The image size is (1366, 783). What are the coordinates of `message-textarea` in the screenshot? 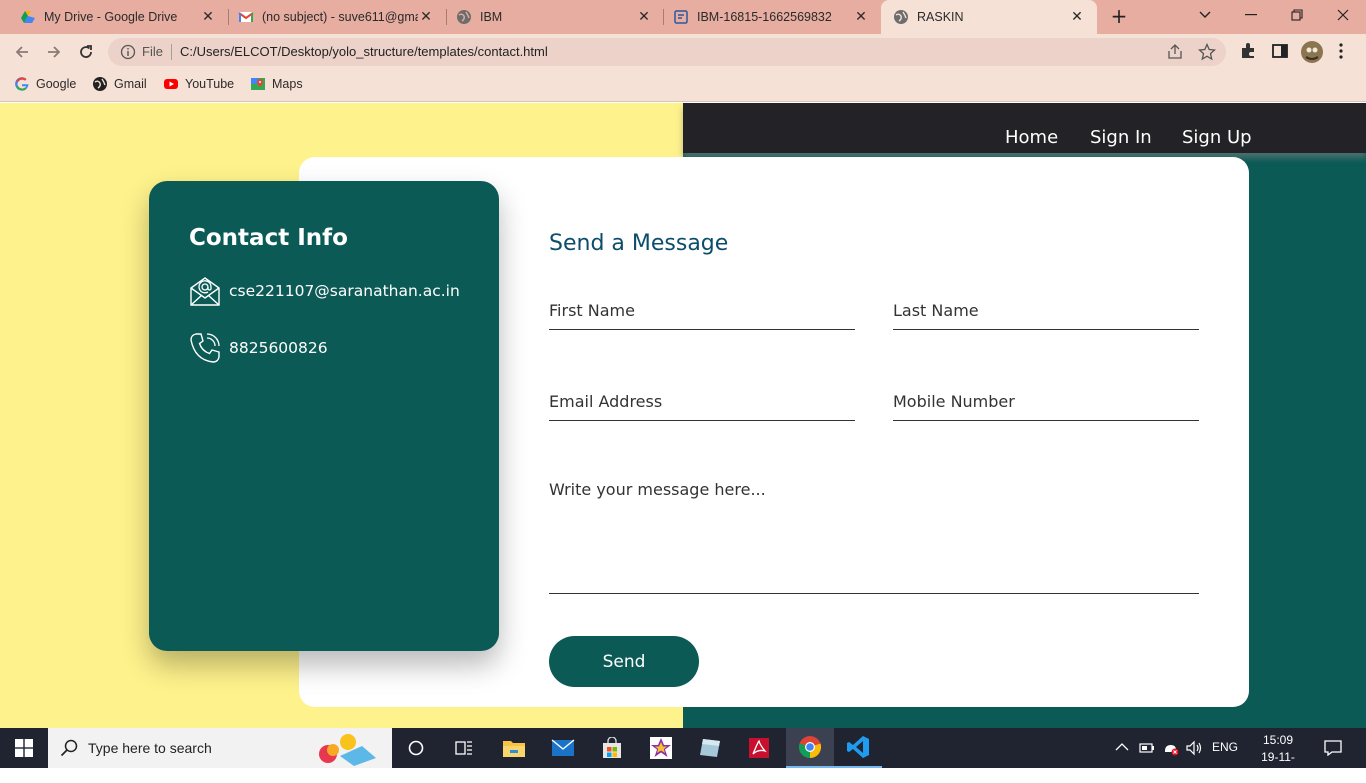 It's located at (874, 536).